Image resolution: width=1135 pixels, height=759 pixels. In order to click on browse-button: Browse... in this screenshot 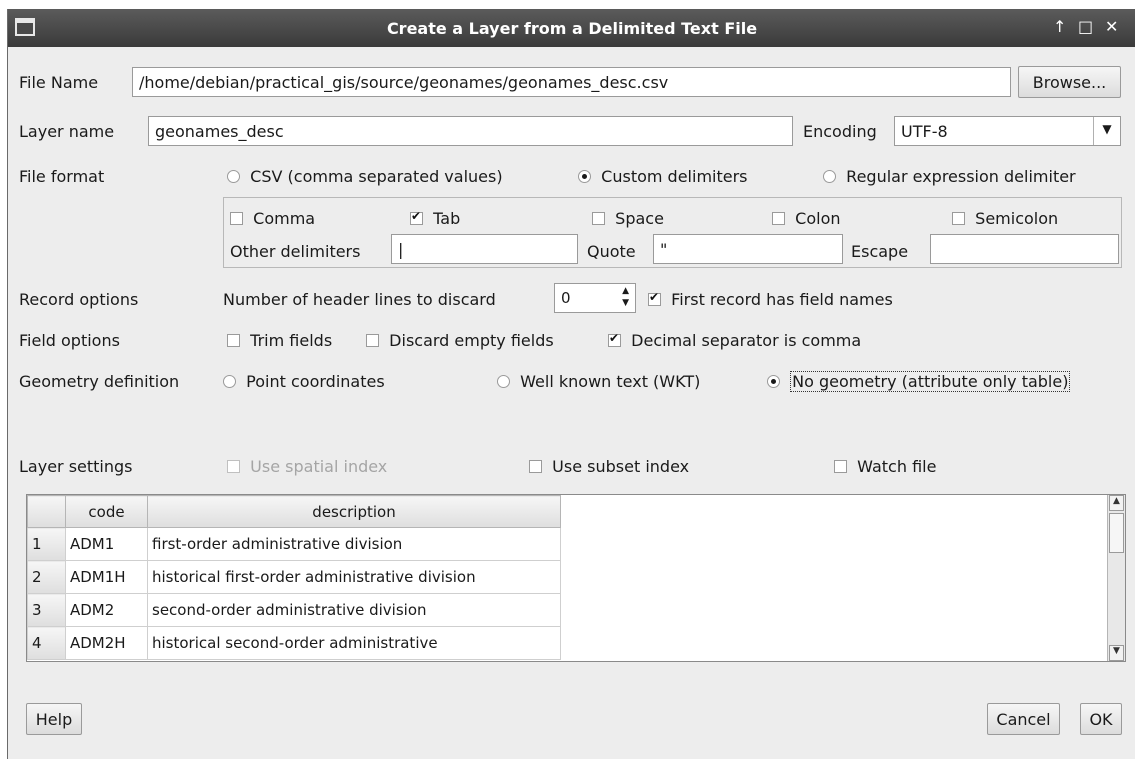, I will do `click(1069, 82)`.